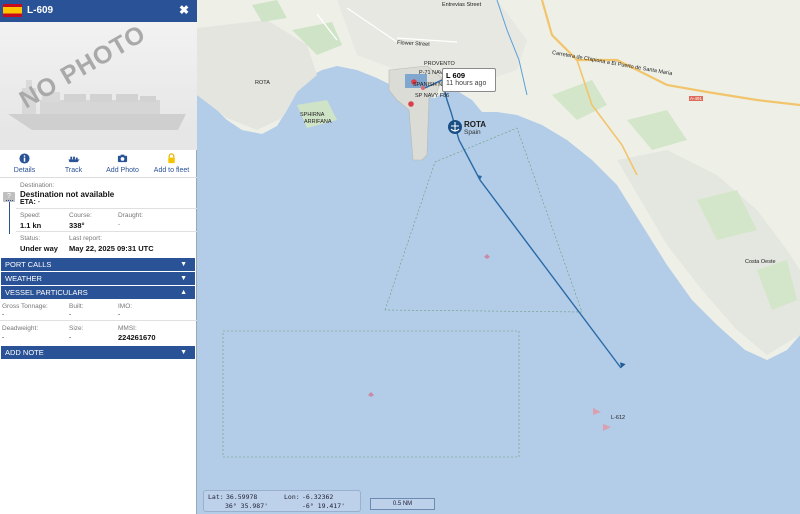 This screenshot has height=514, width=800. I want to click on imo-value: -, so click(119, 314).